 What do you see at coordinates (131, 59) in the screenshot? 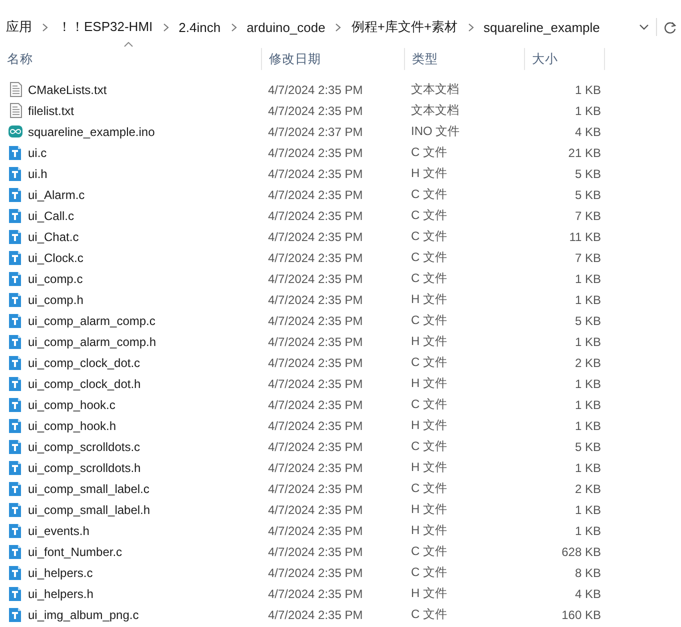
I see `column-header: 名称` at bounding box center [131, 59].